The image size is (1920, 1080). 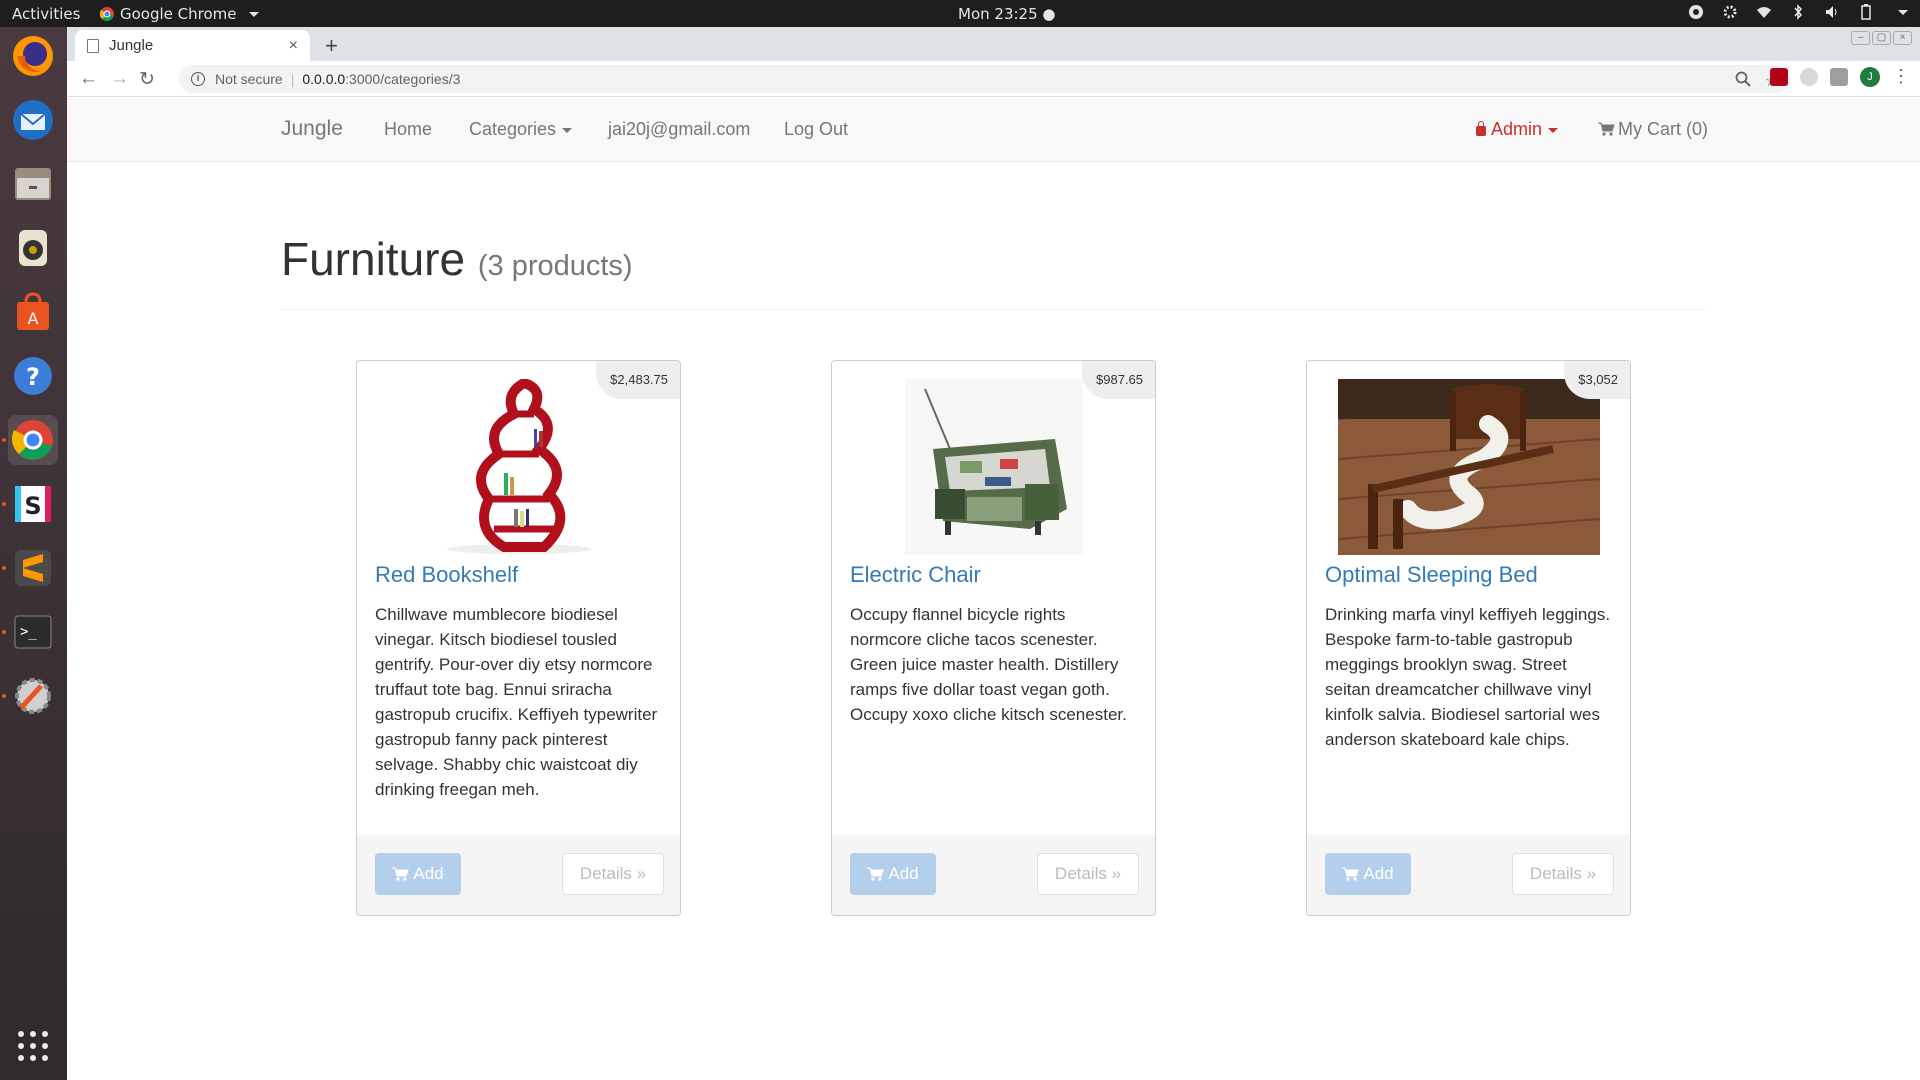 I want to click on maximize-button: ▢, so click(x=1881, y=38).